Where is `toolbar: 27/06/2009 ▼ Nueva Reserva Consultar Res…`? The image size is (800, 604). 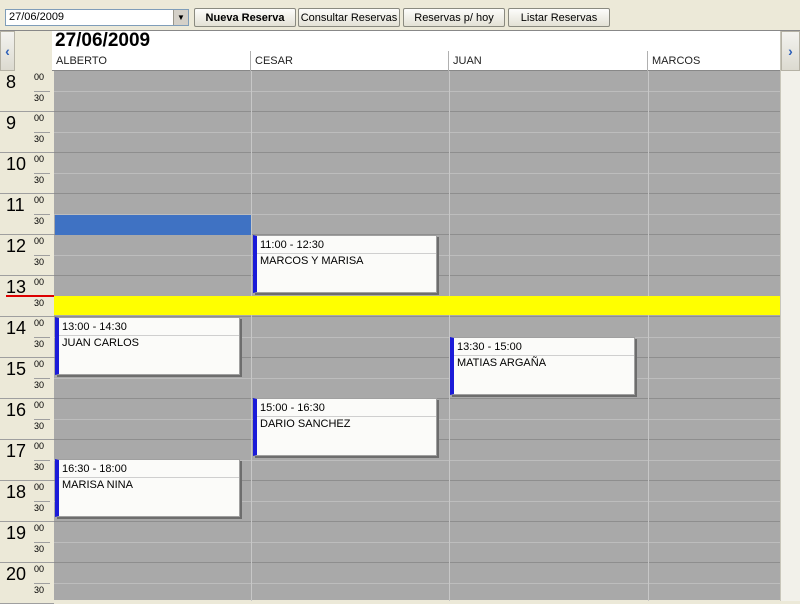 toolbar: 27/06/2009 ▼ Nueva Reserva Consultar Res… is located at coordinates (400, 15).